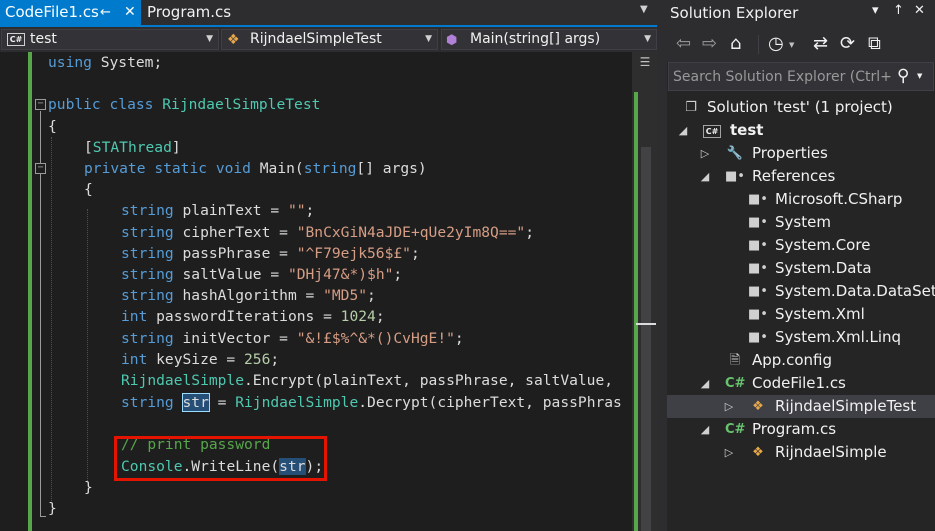  Describe the element at coordinates (847, 43) in the screenshot. I see `refresh-icon: ⟳` at that location.